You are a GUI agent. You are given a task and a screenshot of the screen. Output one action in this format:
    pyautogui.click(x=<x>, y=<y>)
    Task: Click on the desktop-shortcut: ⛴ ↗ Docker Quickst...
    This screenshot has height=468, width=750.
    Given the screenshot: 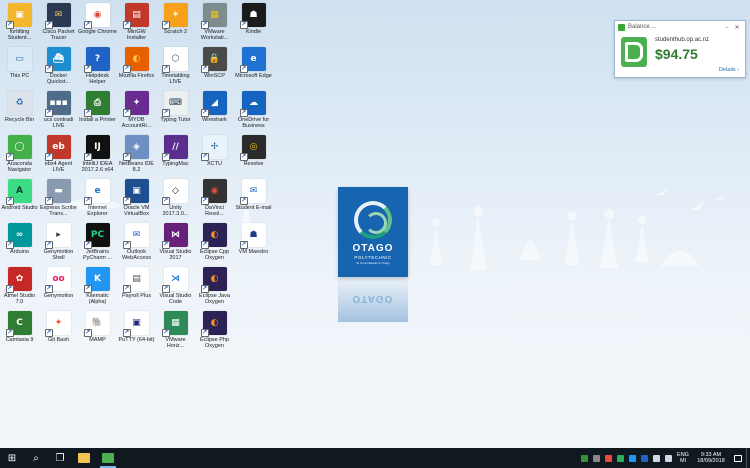 What is the action you would take?
    pyautogui.click(x=58, y=68)
    